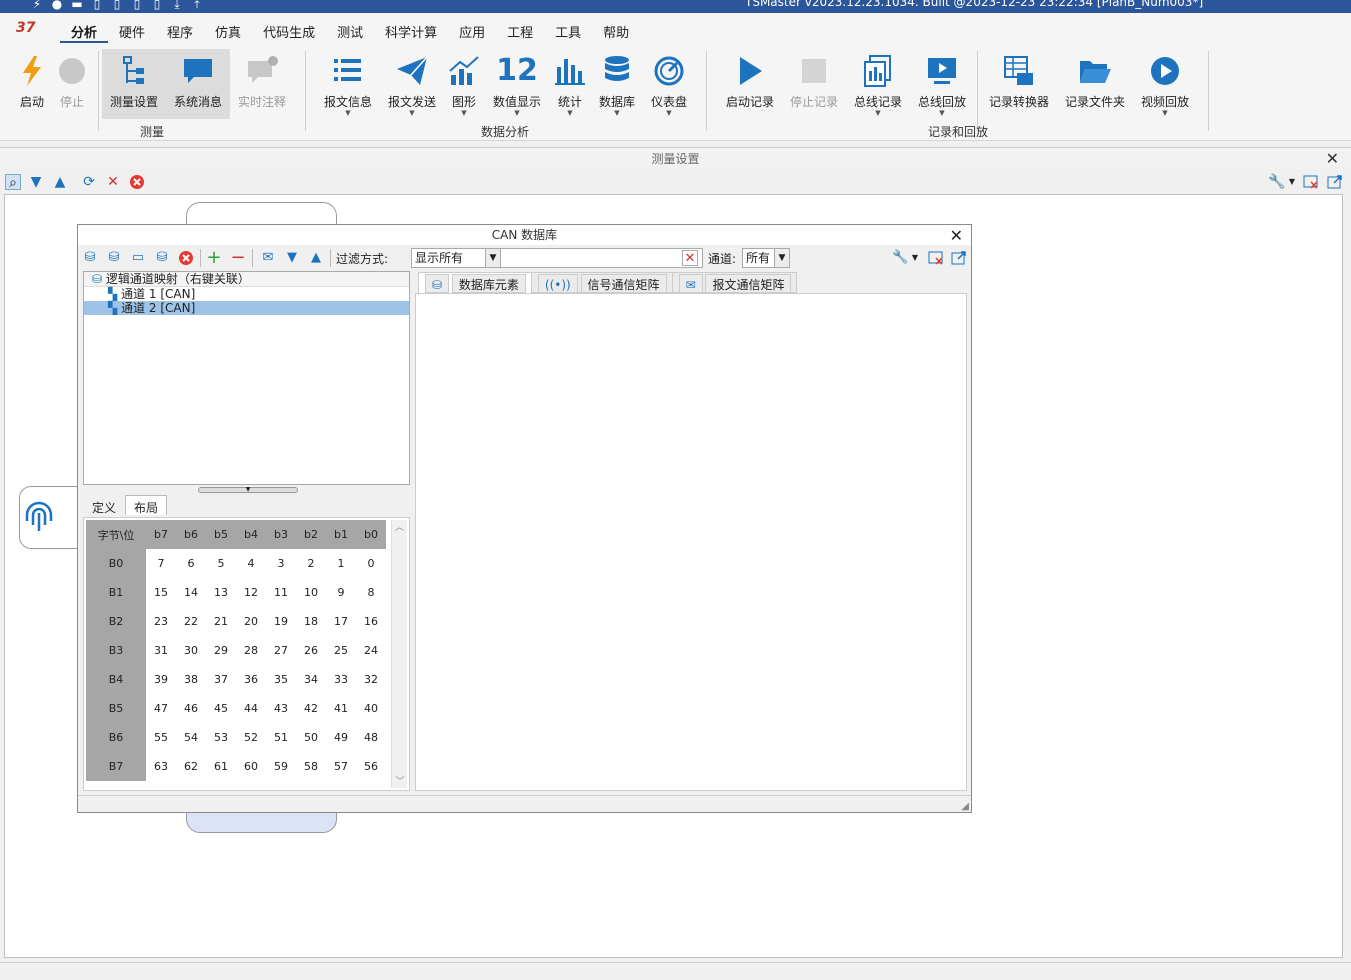  I want to click on bit-cell: 10, so click(311, 592).